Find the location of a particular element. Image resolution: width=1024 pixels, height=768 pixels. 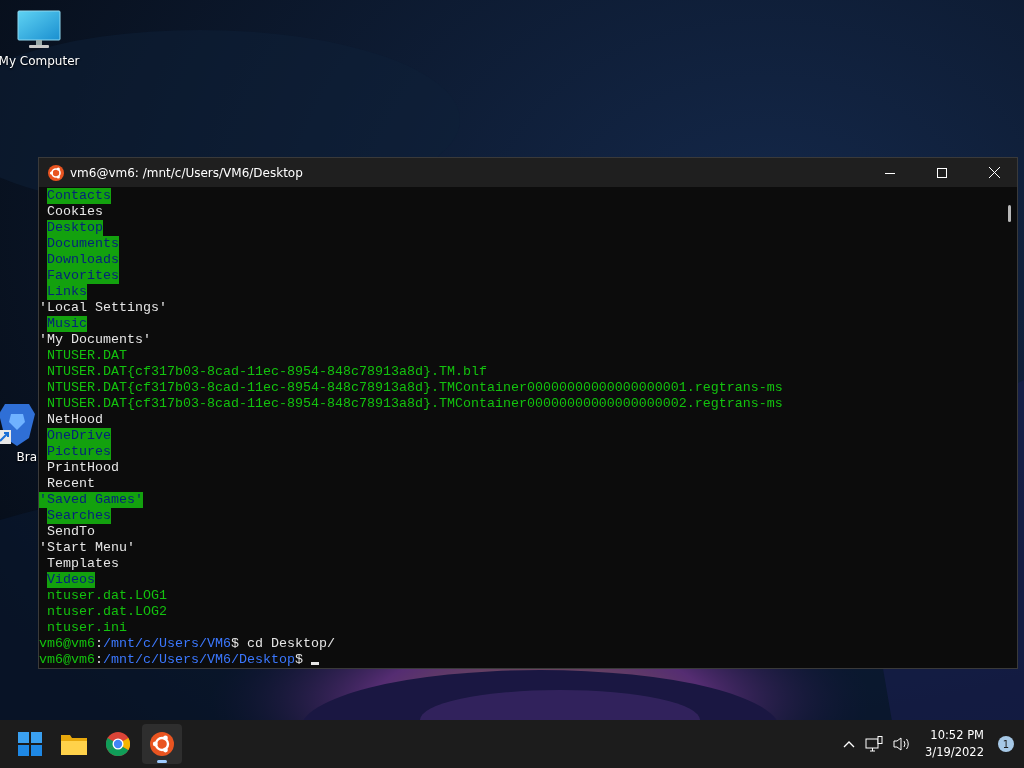

window-title: vm6@vm6: /mnt/c/Users/VM6/Desktop is located at coordinates (187, 172).